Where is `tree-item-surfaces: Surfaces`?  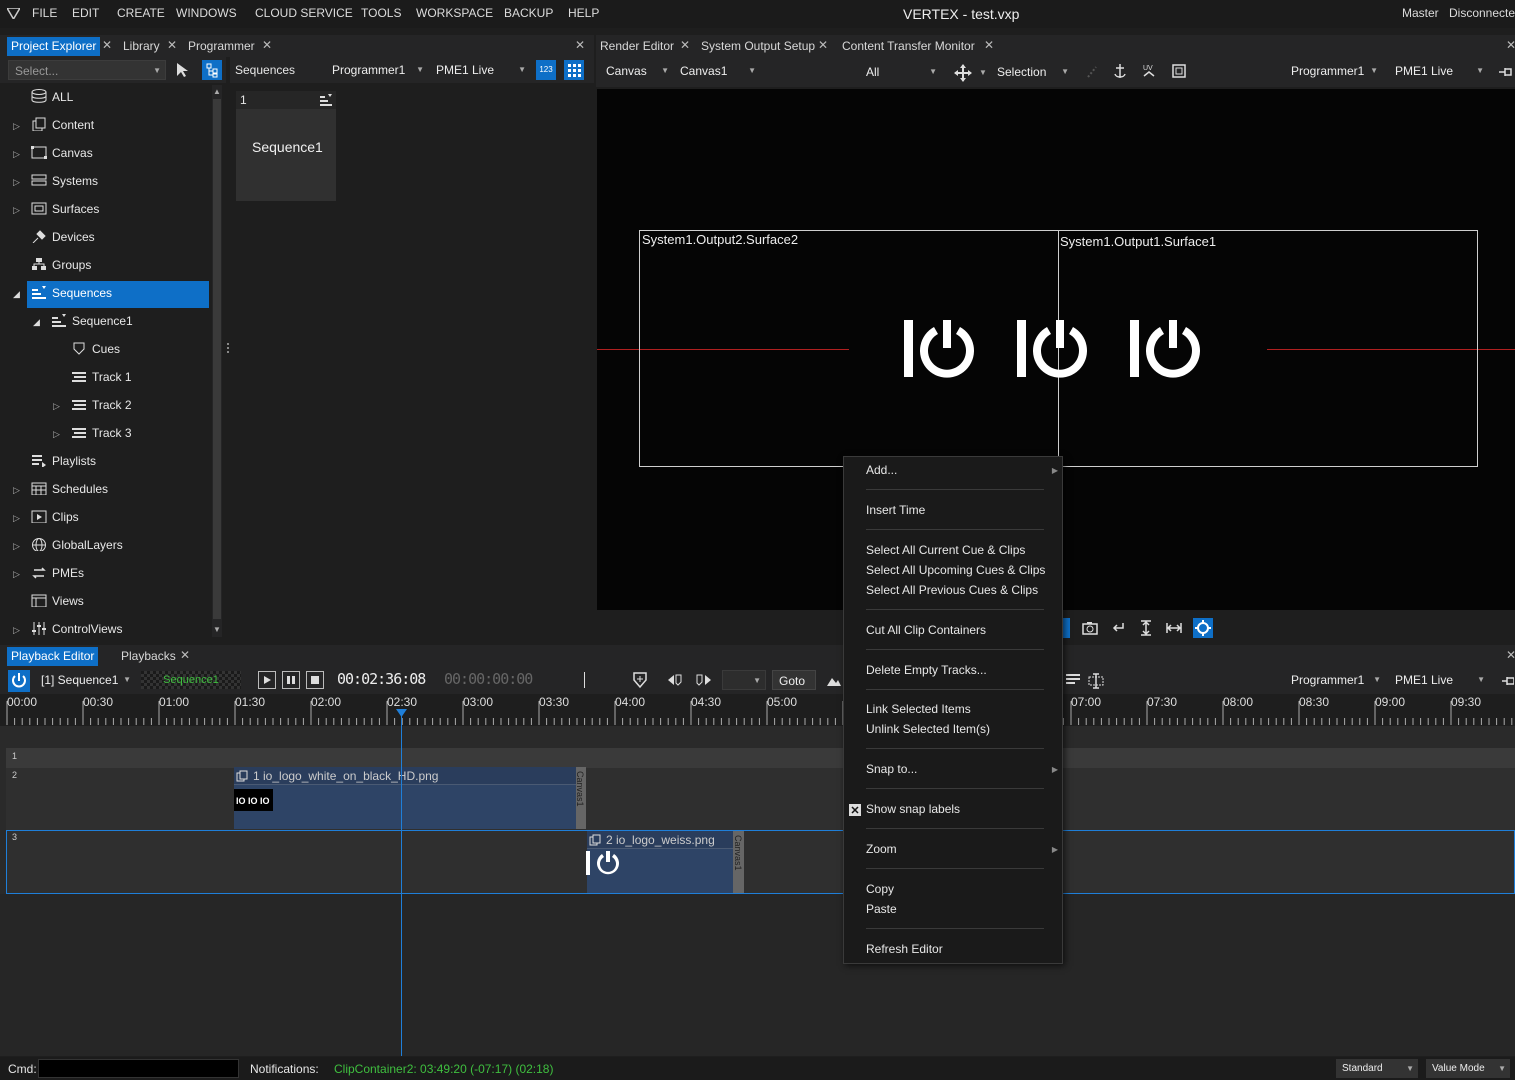 tree-item-surfaces: Surfaces is located at coordinates (65, 209).